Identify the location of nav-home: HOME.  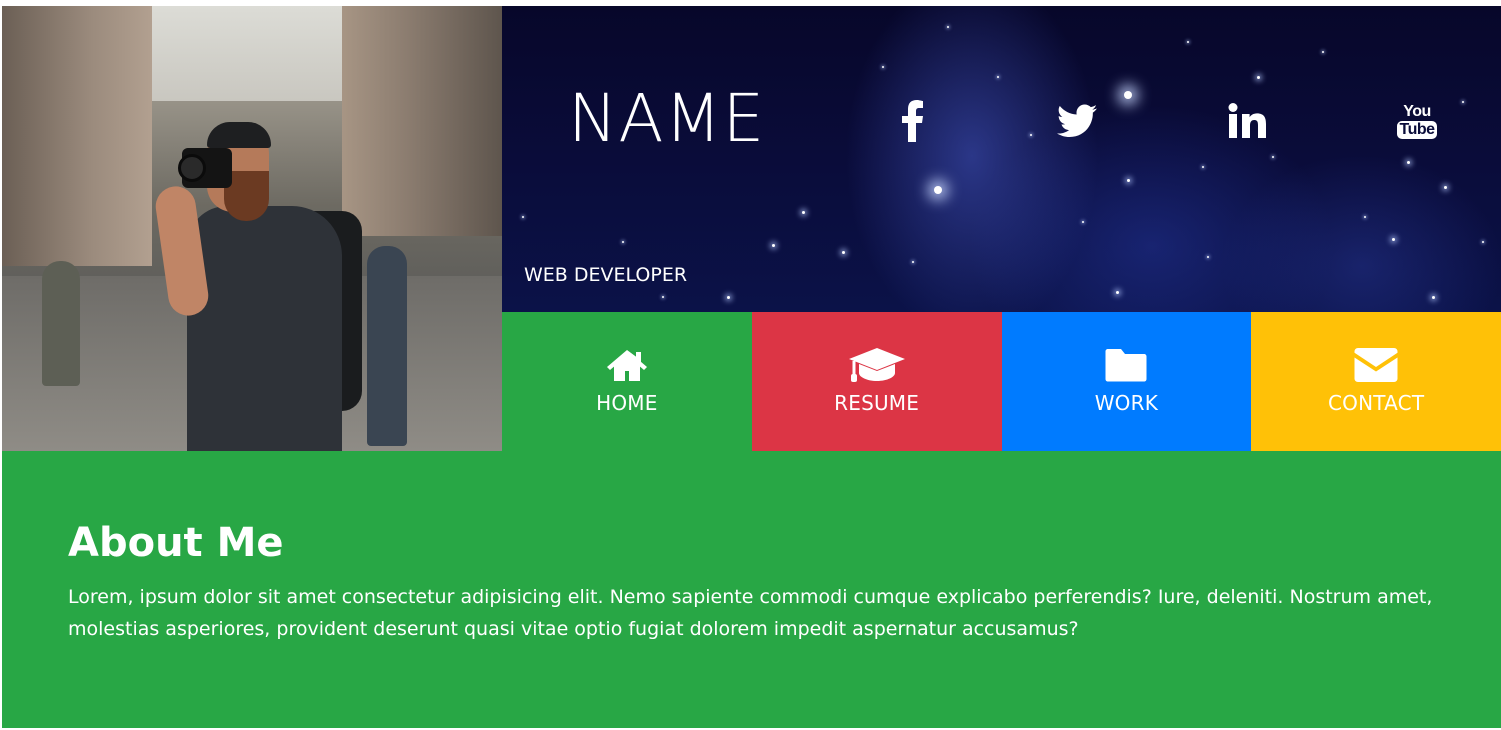
(627, 381).